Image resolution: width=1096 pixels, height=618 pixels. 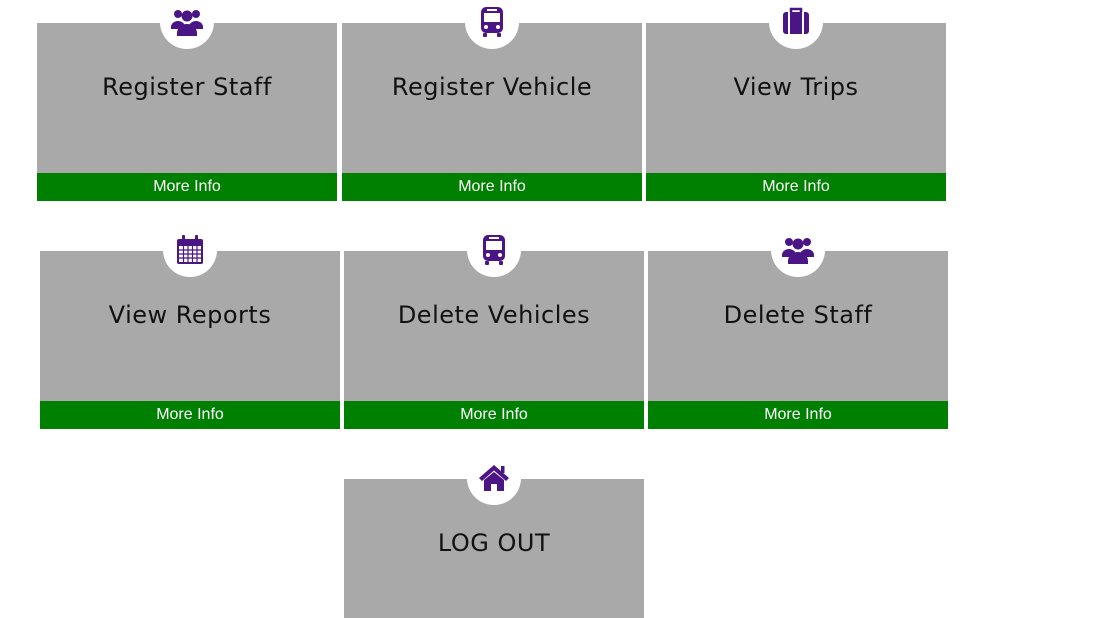 I want to click on card-view-trips: View Trips More Info, so click(x=796, y=100).